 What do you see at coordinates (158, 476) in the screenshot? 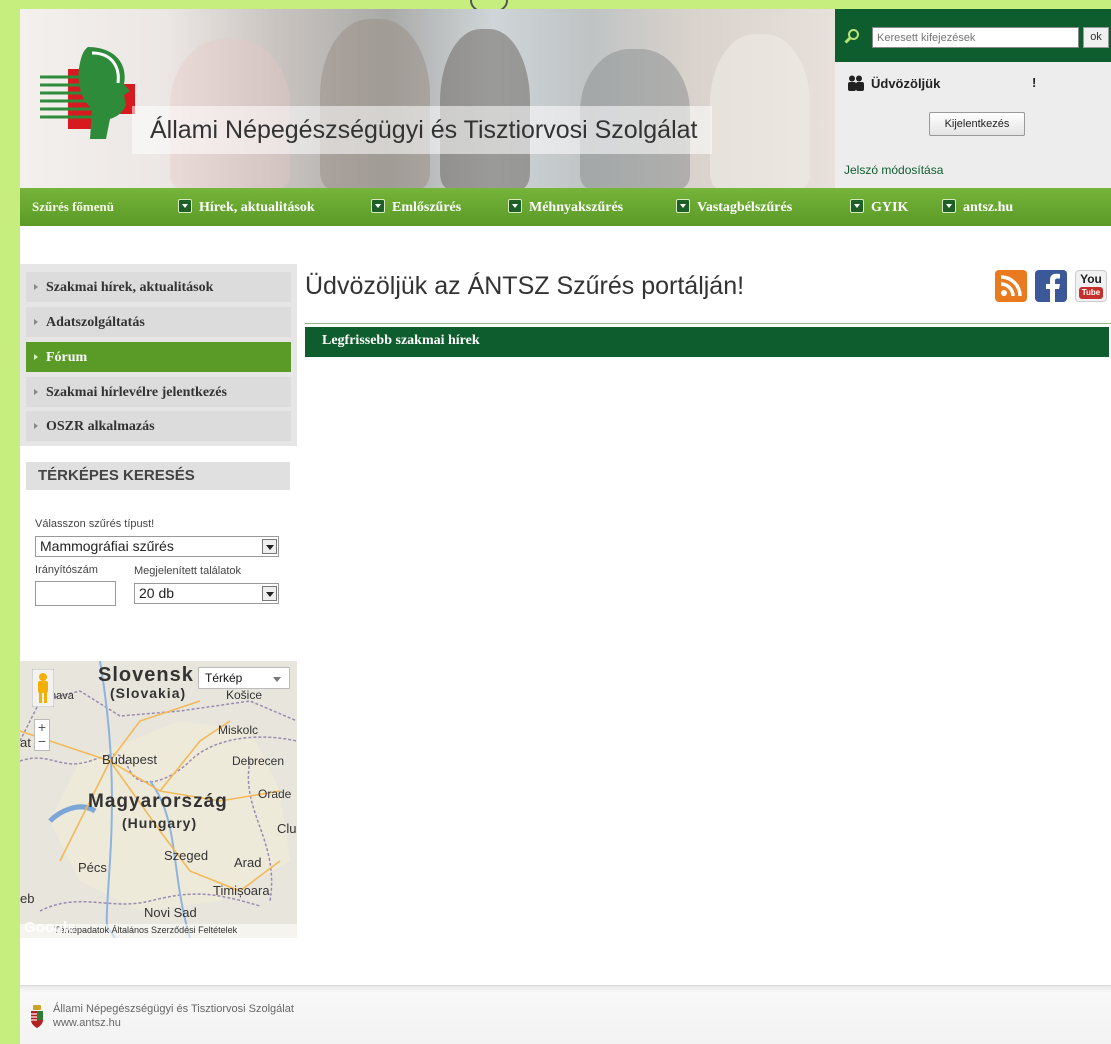
I see `map-search-heading: TÉRKÉPES KERESÉS` at bounding box center [158, 476].